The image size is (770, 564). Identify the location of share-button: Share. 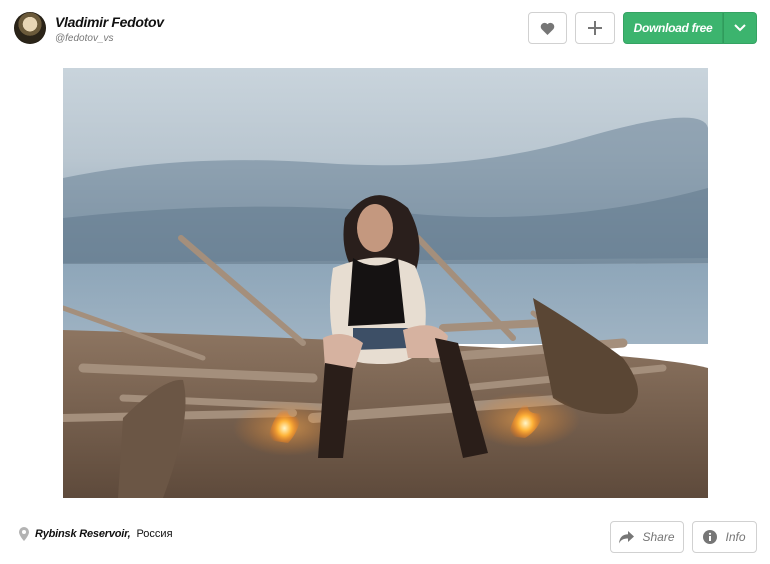
(647, 537).